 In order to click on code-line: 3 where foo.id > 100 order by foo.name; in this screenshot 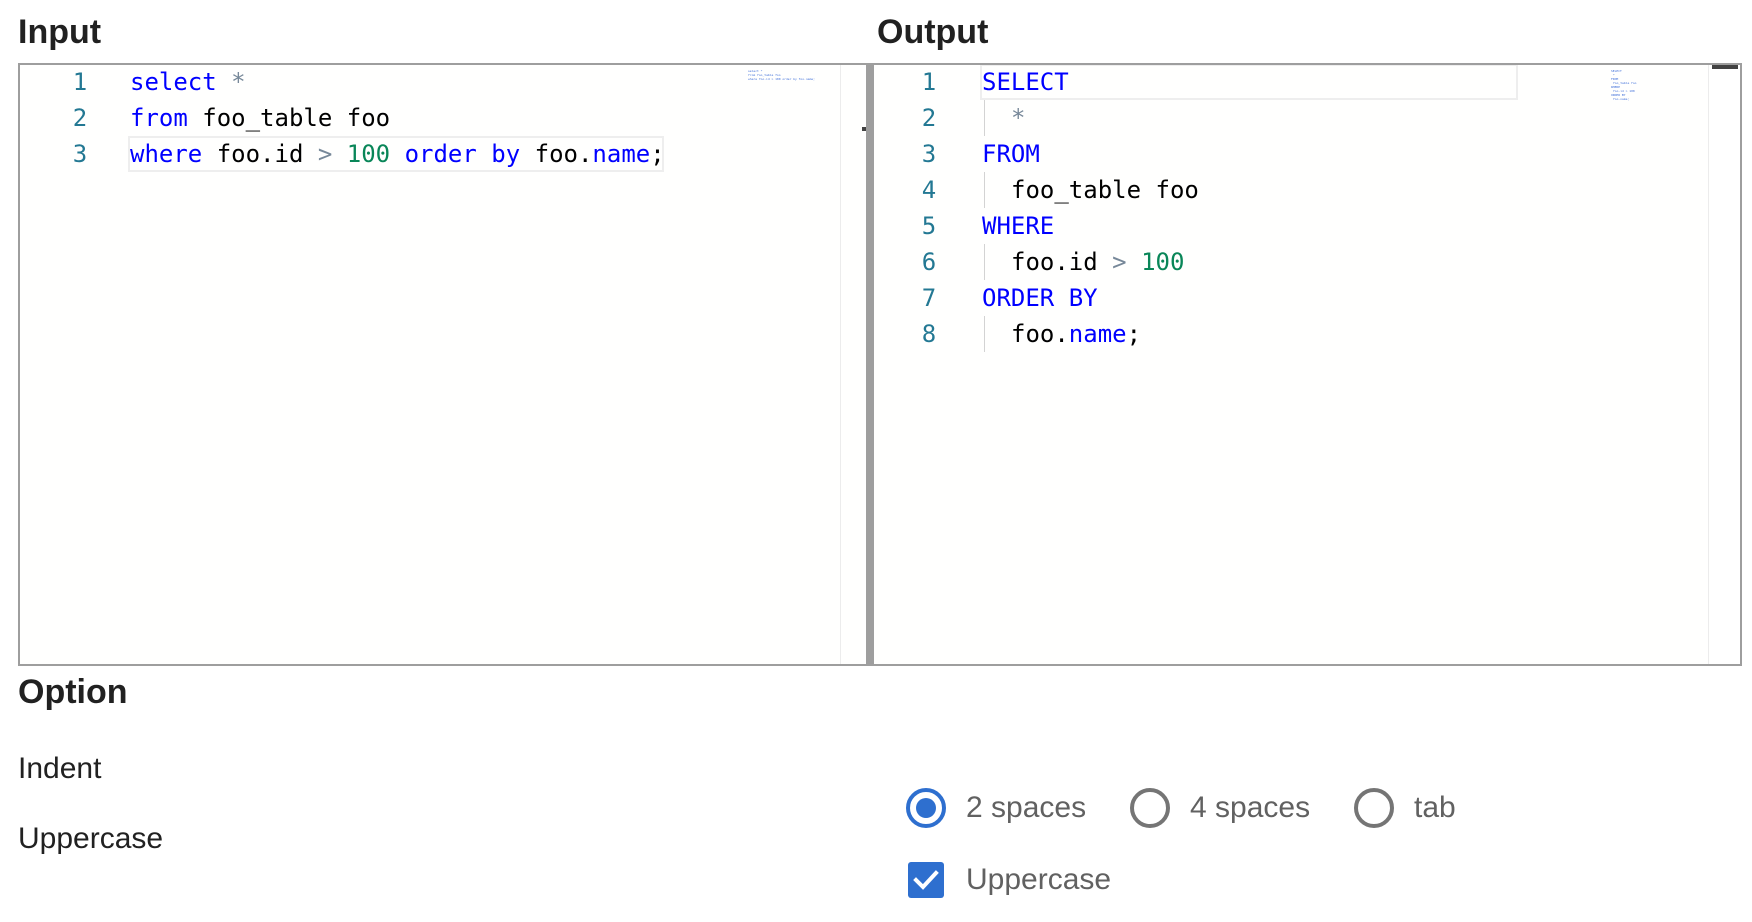, I will do `click(446, 154)`.